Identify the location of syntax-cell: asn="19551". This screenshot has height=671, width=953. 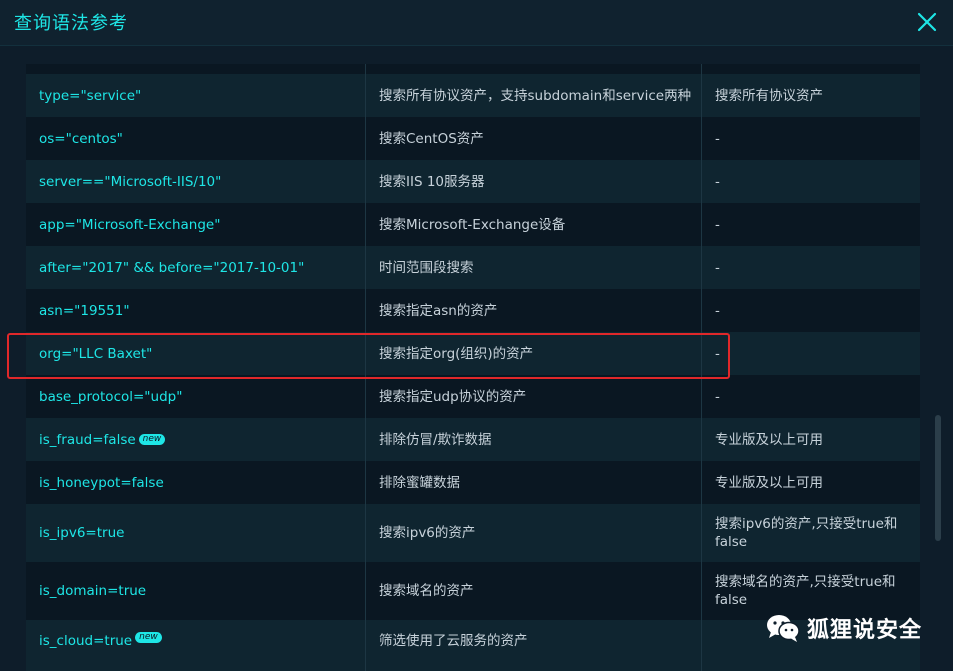
(199, 310).